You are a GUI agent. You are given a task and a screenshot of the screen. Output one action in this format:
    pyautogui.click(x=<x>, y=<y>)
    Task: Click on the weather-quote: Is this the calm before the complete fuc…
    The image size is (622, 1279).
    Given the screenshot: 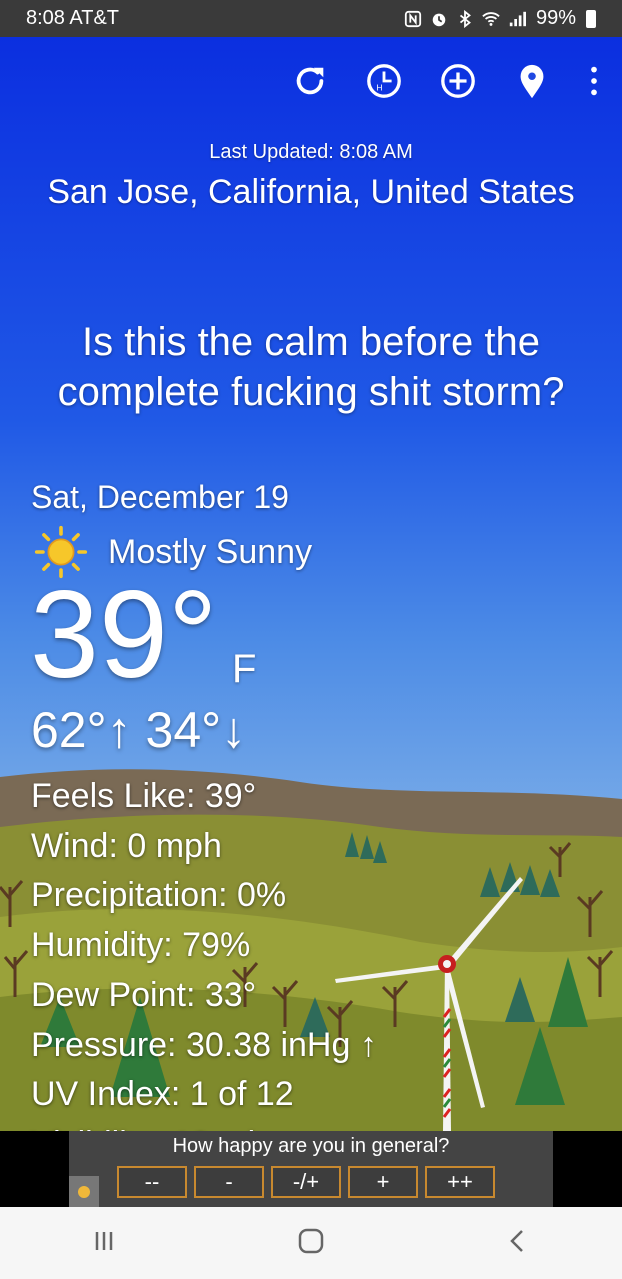 What is the action you would take?
    pyautogui.click(x=311, y=367)
    